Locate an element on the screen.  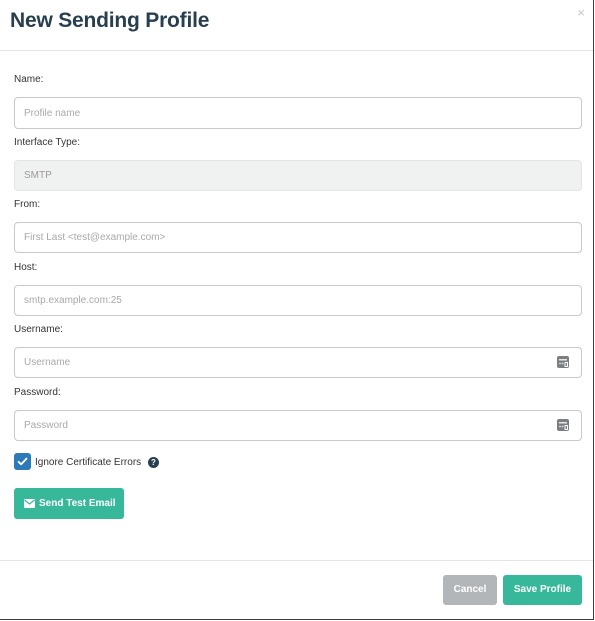
from-input is located at coordinates (298, 237).